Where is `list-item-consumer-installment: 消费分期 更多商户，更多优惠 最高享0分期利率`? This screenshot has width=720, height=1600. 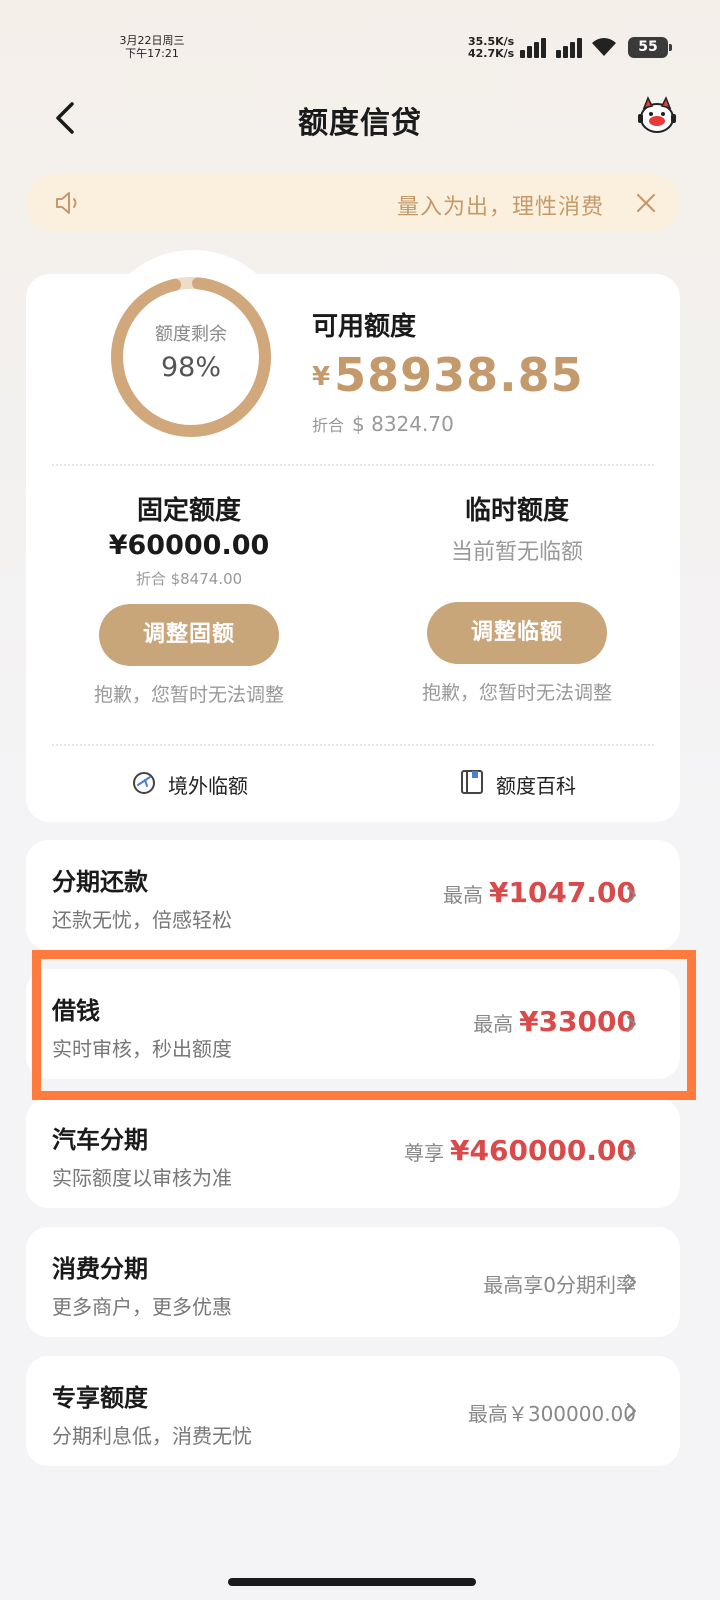 list-item-consumer-installment: 消费分期 更多商户，更多优惠 最高享0分期利率 is located at coordinates (353, 1282).